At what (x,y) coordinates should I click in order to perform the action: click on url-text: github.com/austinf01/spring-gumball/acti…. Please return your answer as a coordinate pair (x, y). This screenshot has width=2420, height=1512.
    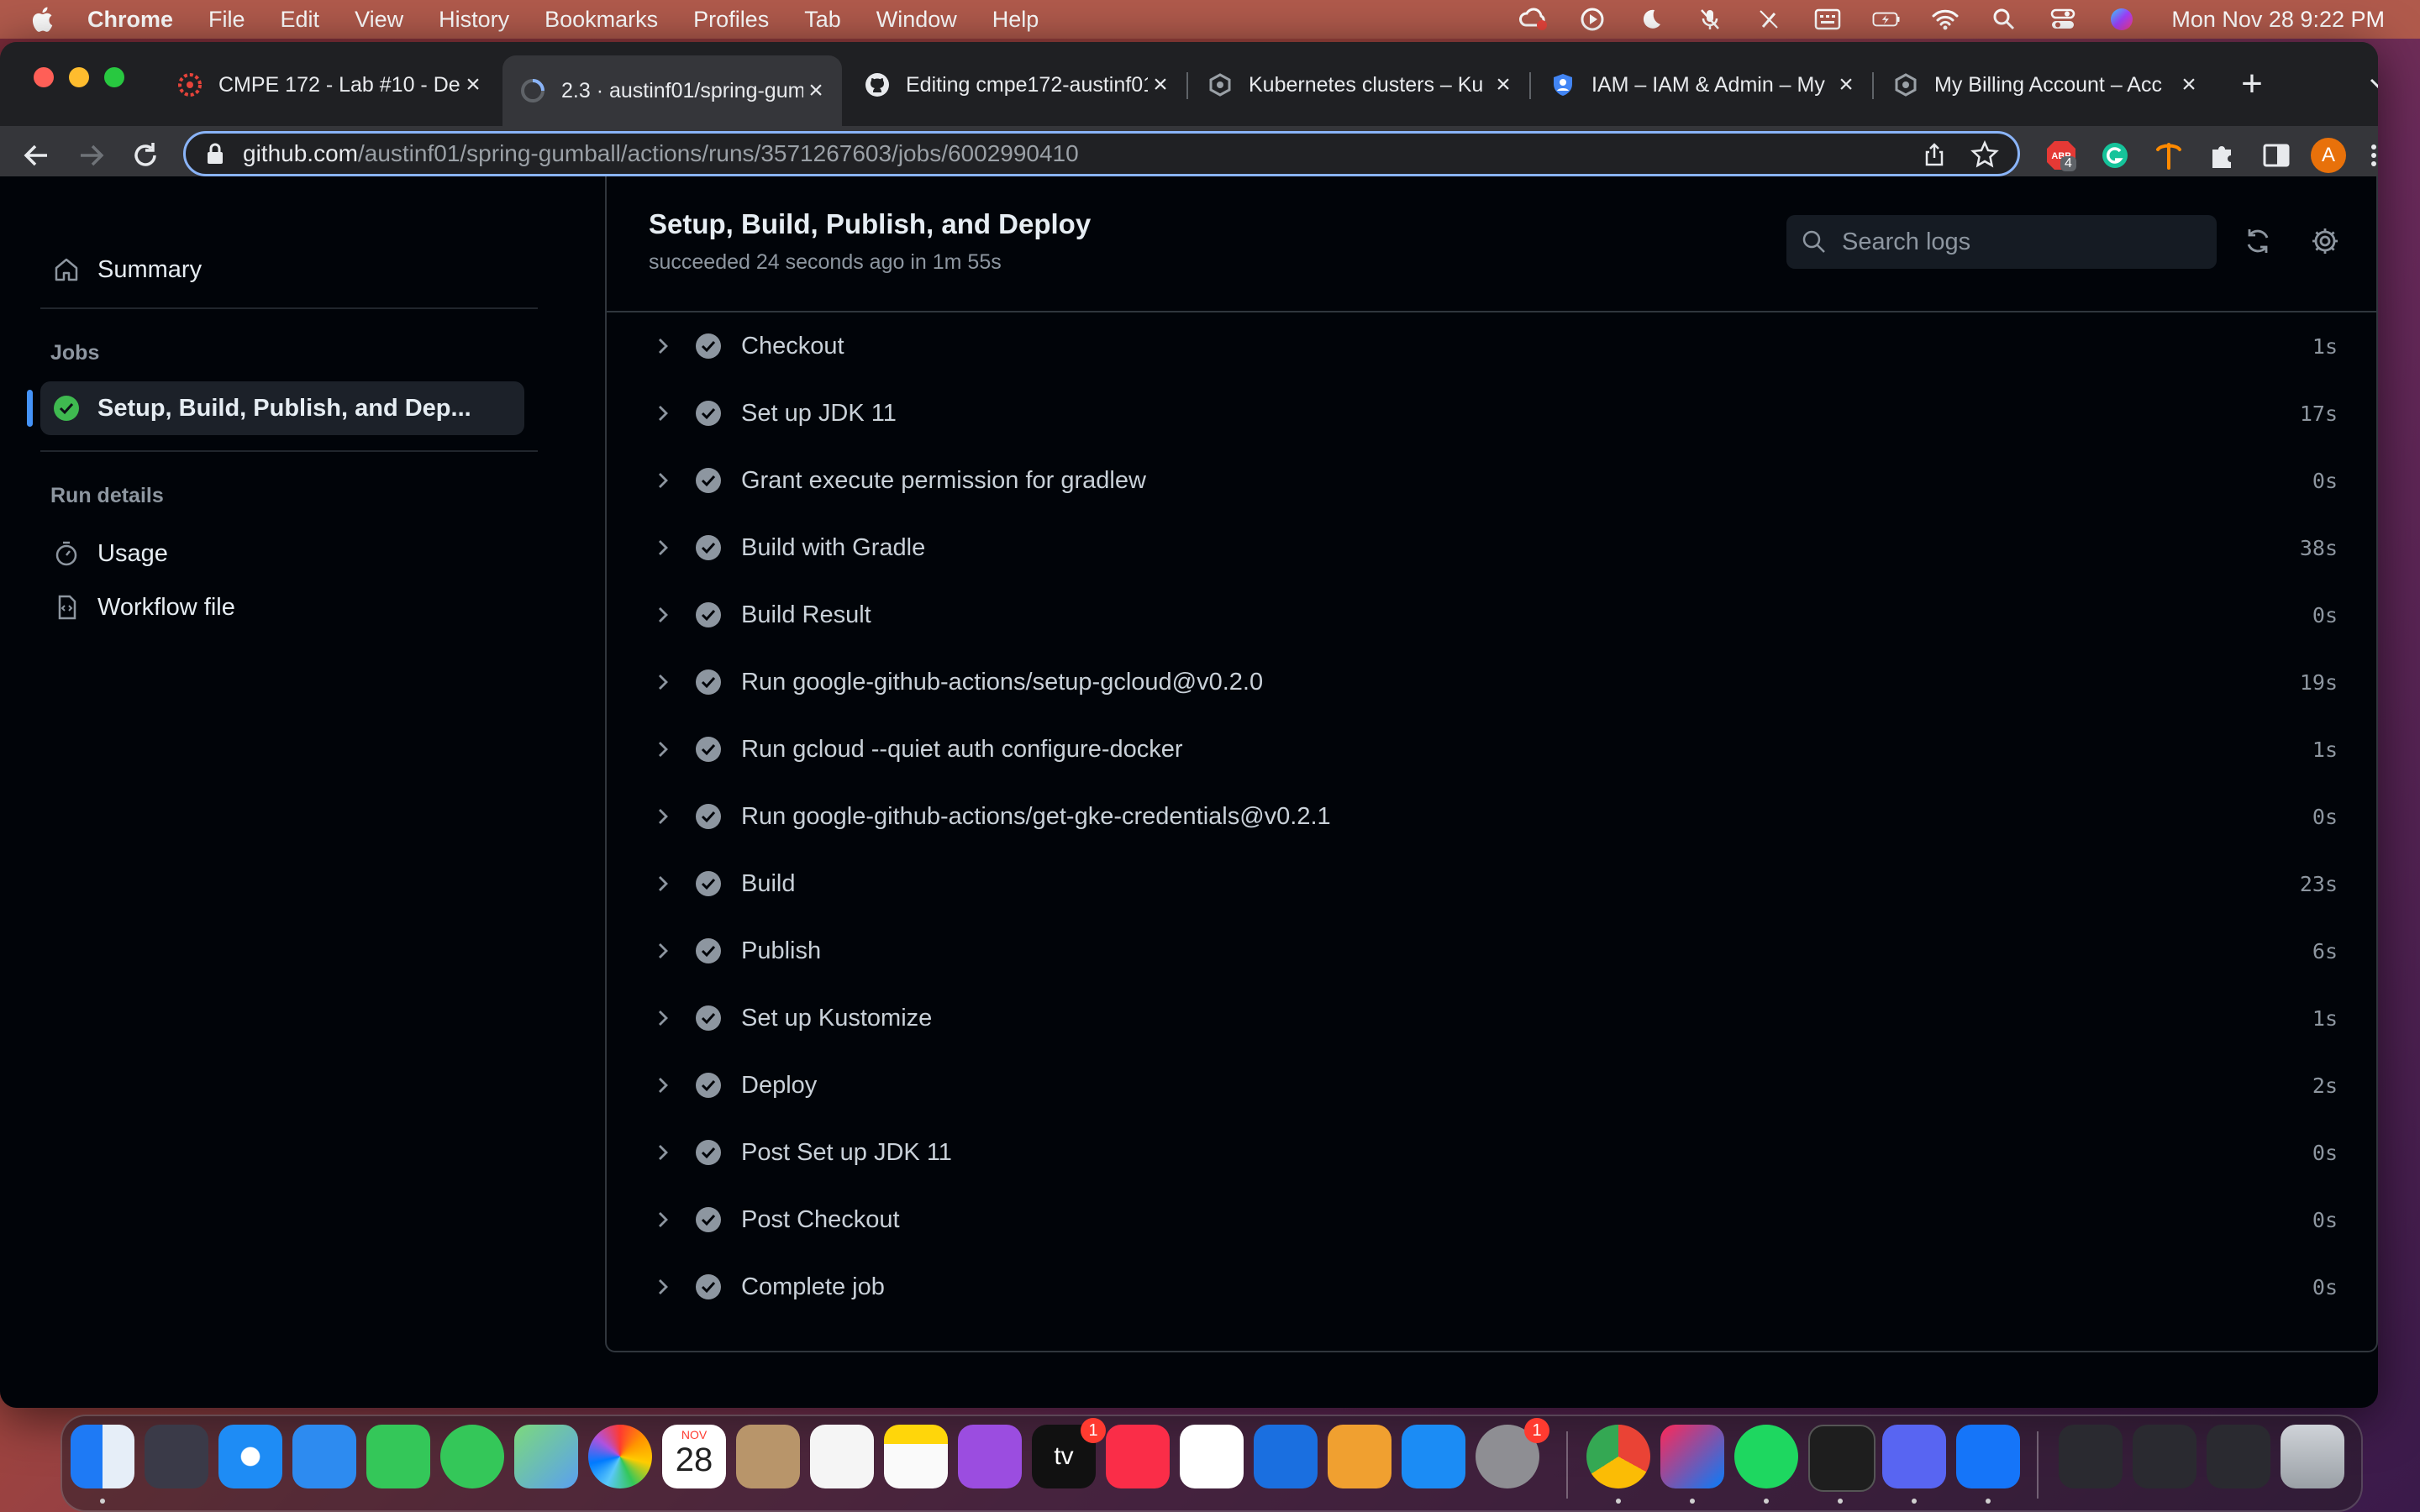
    Looking at the image, I should click on (661, 153).